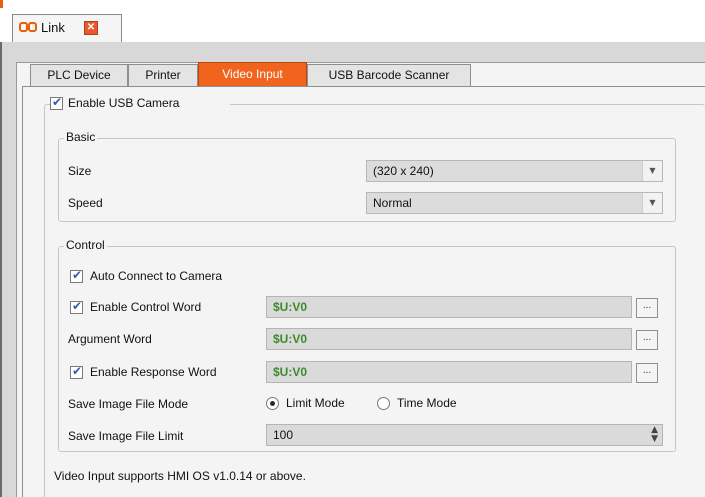 The height and width of the screenshot is (497, 705). Describe the element at coordinates (283, 435) in the screenshot. I see `save-image-limit-value: 100` at that location.